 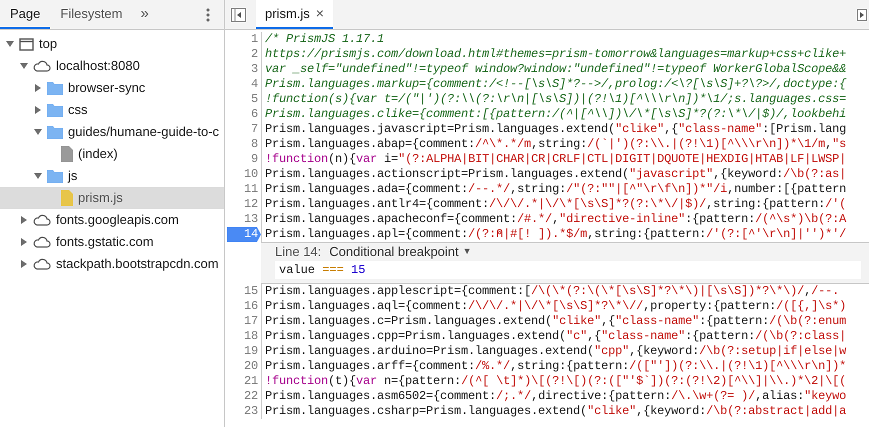 I want to click on window-icon, so click(x=26, y=44).